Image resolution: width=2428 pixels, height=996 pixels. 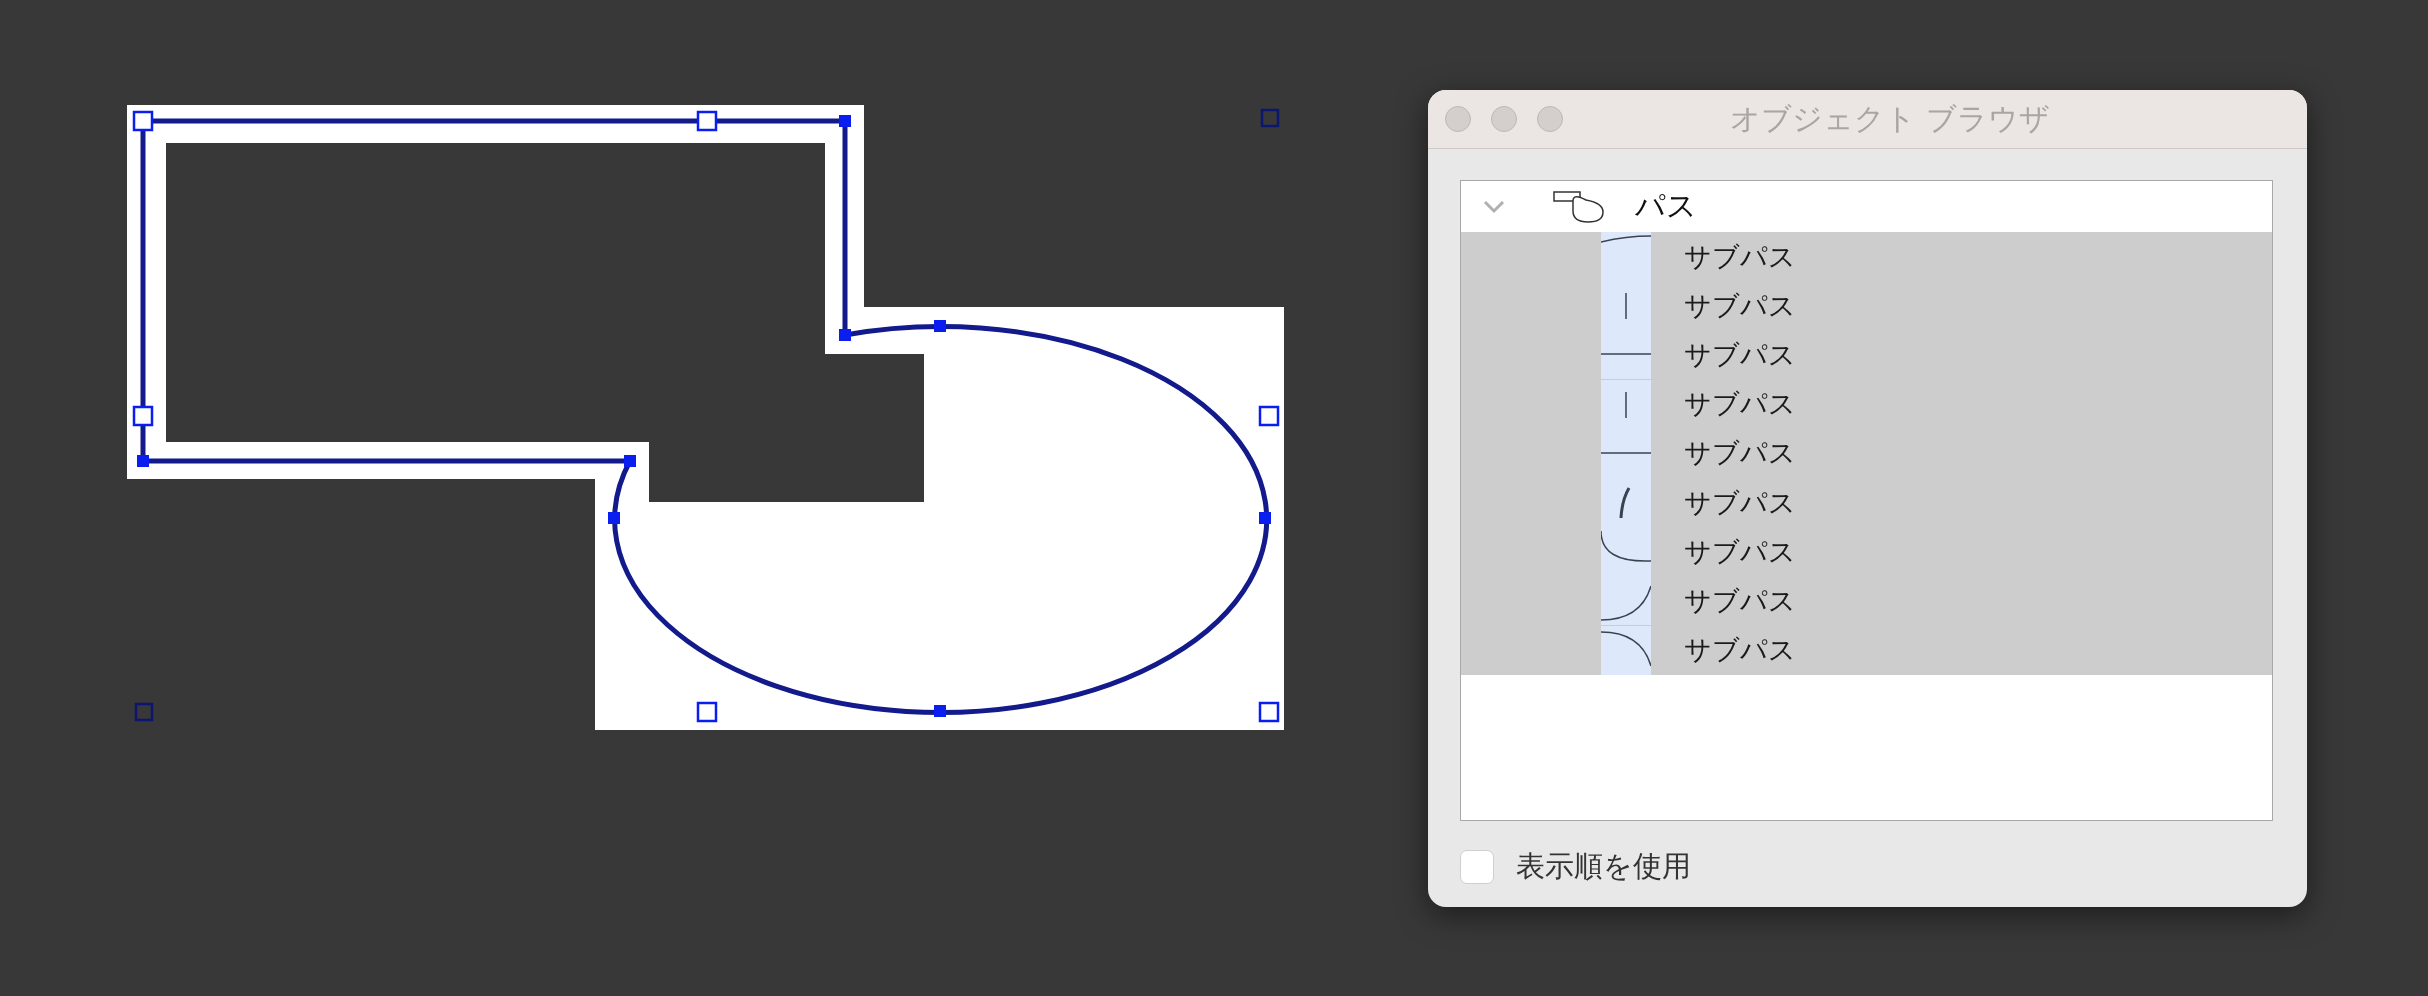 What do you see at coordinates (1603, 866) in the screenshot?
I see `checkbox-label: 表示順を使用` at bounding box center [1603, 866].